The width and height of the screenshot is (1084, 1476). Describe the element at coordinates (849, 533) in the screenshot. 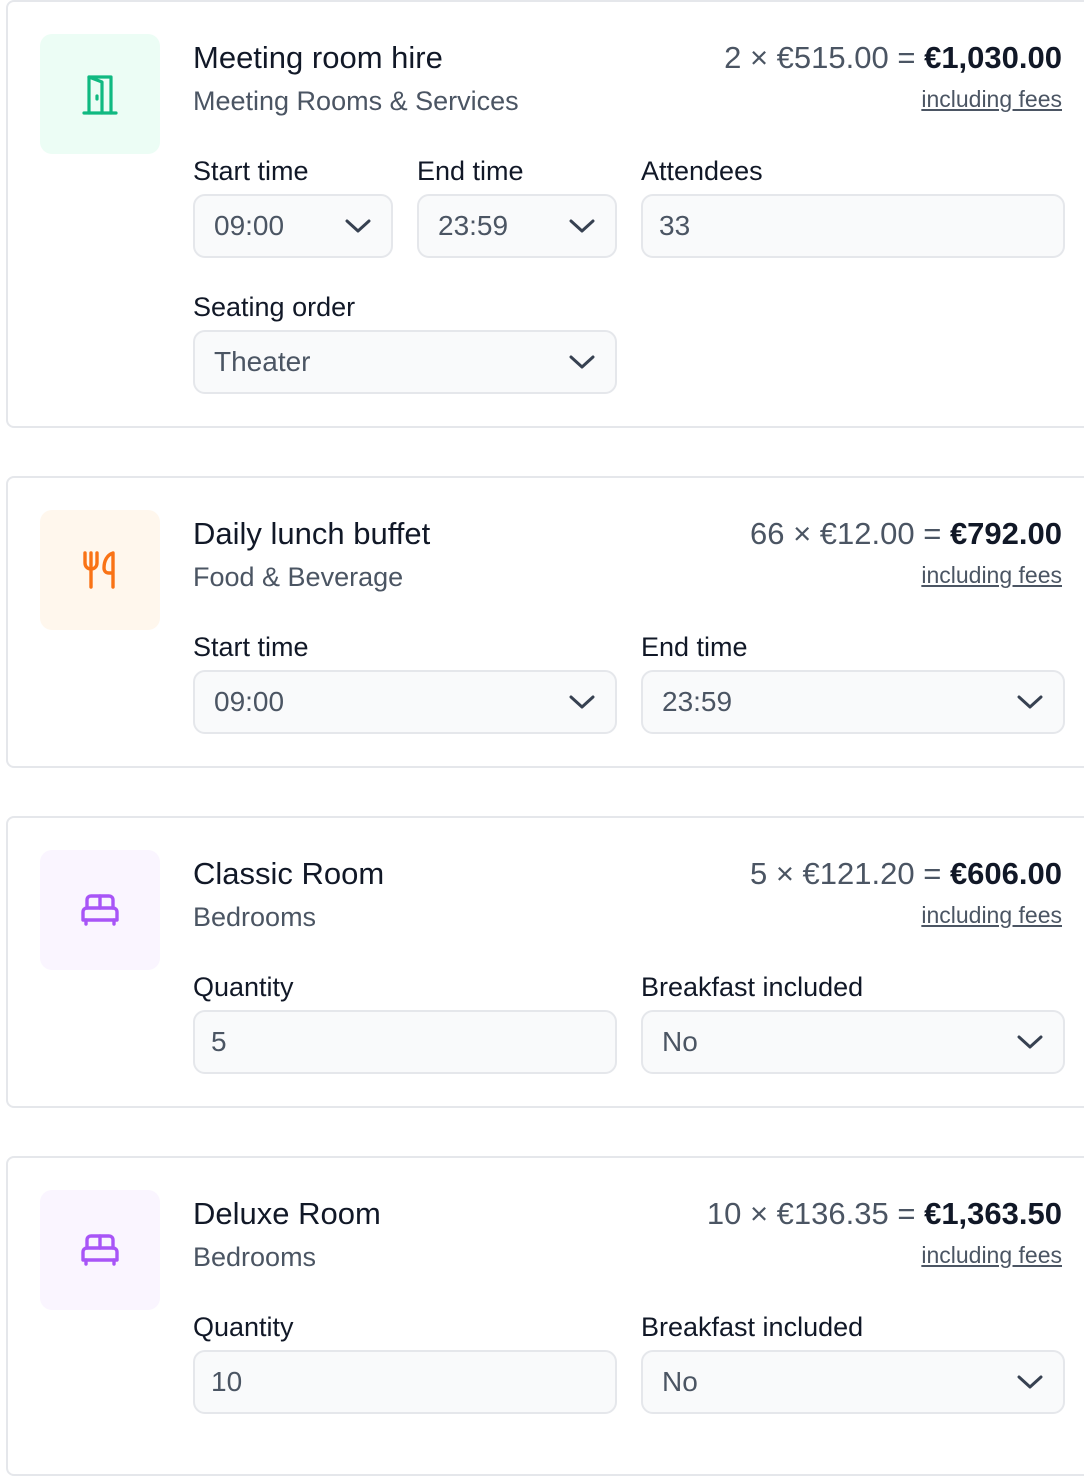

I see `qty-price: 66 × €12.00 =` at that location.